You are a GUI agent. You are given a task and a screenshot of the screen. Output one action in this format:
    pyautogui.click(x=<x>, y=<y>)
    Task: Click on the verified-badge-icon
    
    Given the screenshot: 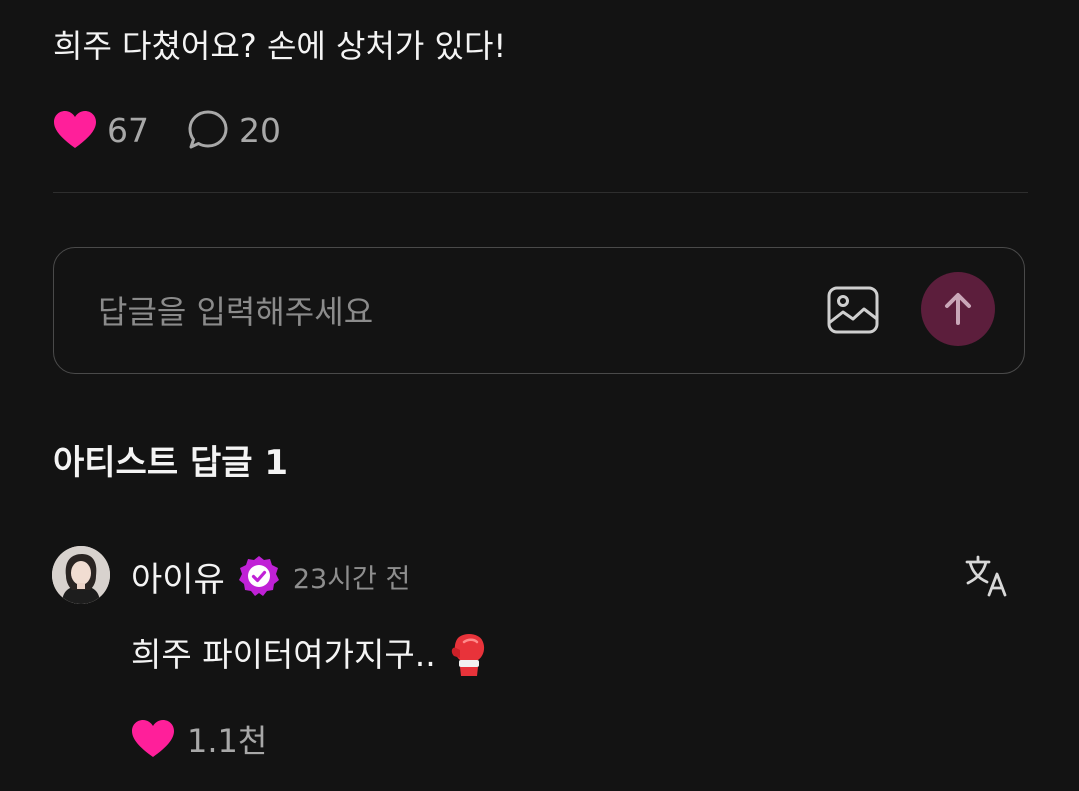 What is the action you would take?
    pyautogui.click(x=258, y=576)
    